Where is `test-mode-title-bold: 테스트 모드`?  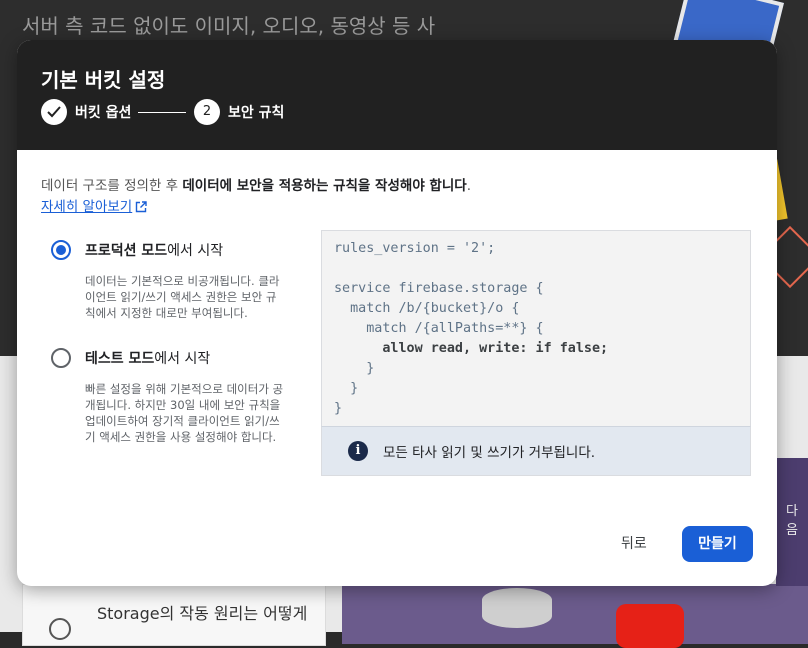
test-mode-title-bold: 테스트 모드 is located at coordinates (120, 359).